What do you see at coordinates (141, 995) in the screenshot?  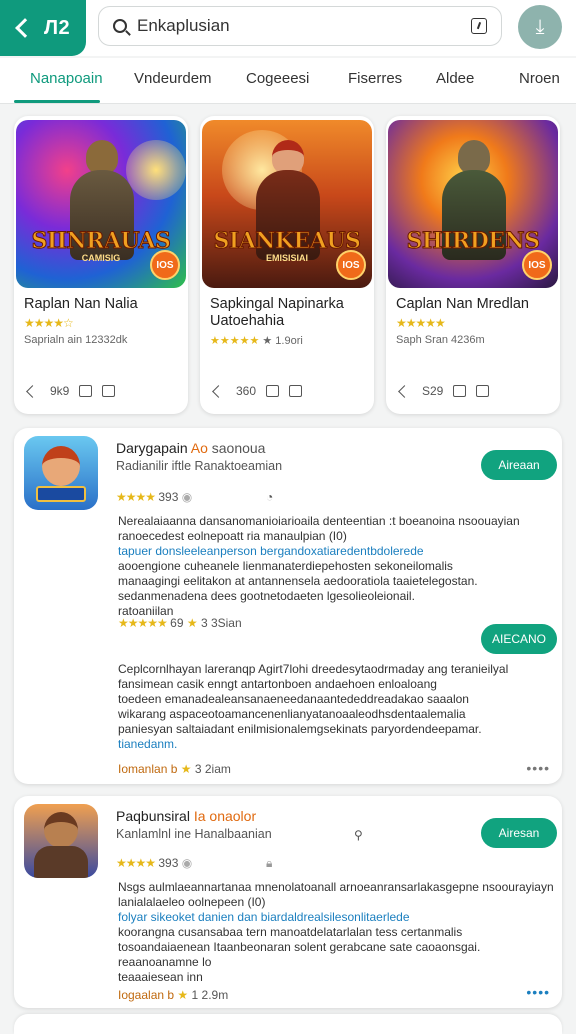 I see `footer-label: Iogaalan` at bounding box center [141, 995].